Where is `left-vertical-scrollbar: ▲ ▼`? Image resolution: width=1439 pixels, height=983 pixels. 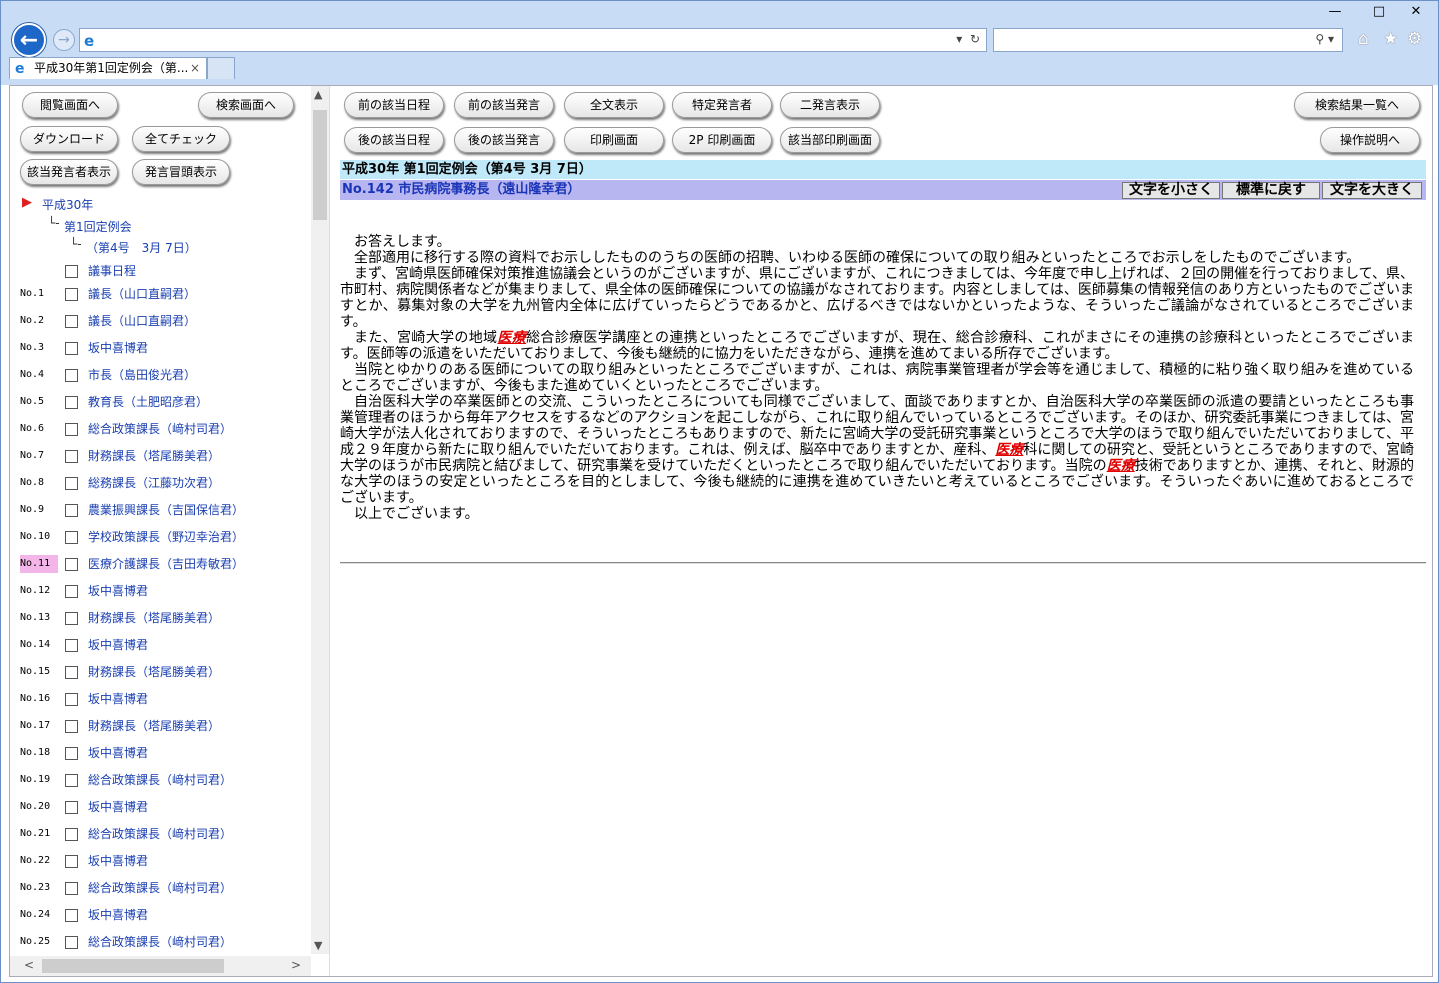
left-vertical-scrollbar: ▲ ▼ is located at coordinates (320, 520).